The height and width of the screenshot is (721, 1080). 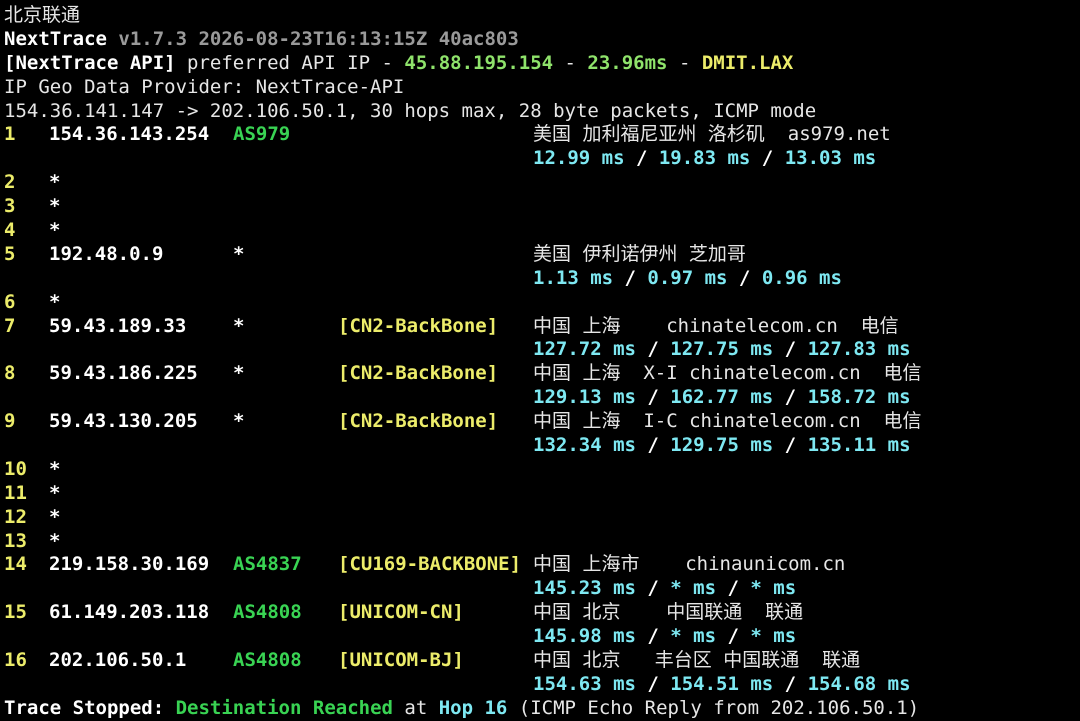 What do you see at coordinates (284, 707) in the screenshot?
I see `footer-status: Destination Reached` at bounding box center [284, 707].